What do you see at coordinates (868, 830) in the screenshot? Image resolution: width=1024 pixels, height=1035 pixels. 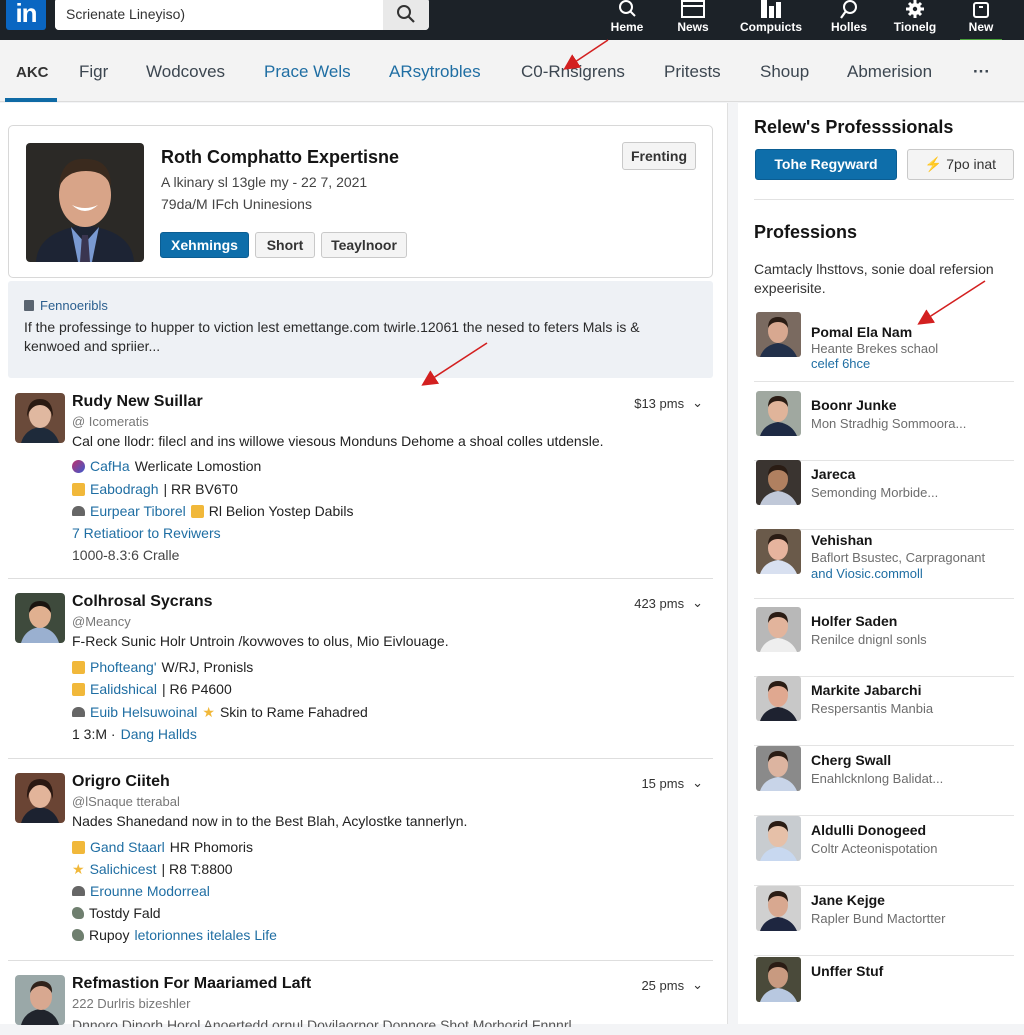 I see `person-name: Aldulli Donogeed` at bounding box center [868, 830].